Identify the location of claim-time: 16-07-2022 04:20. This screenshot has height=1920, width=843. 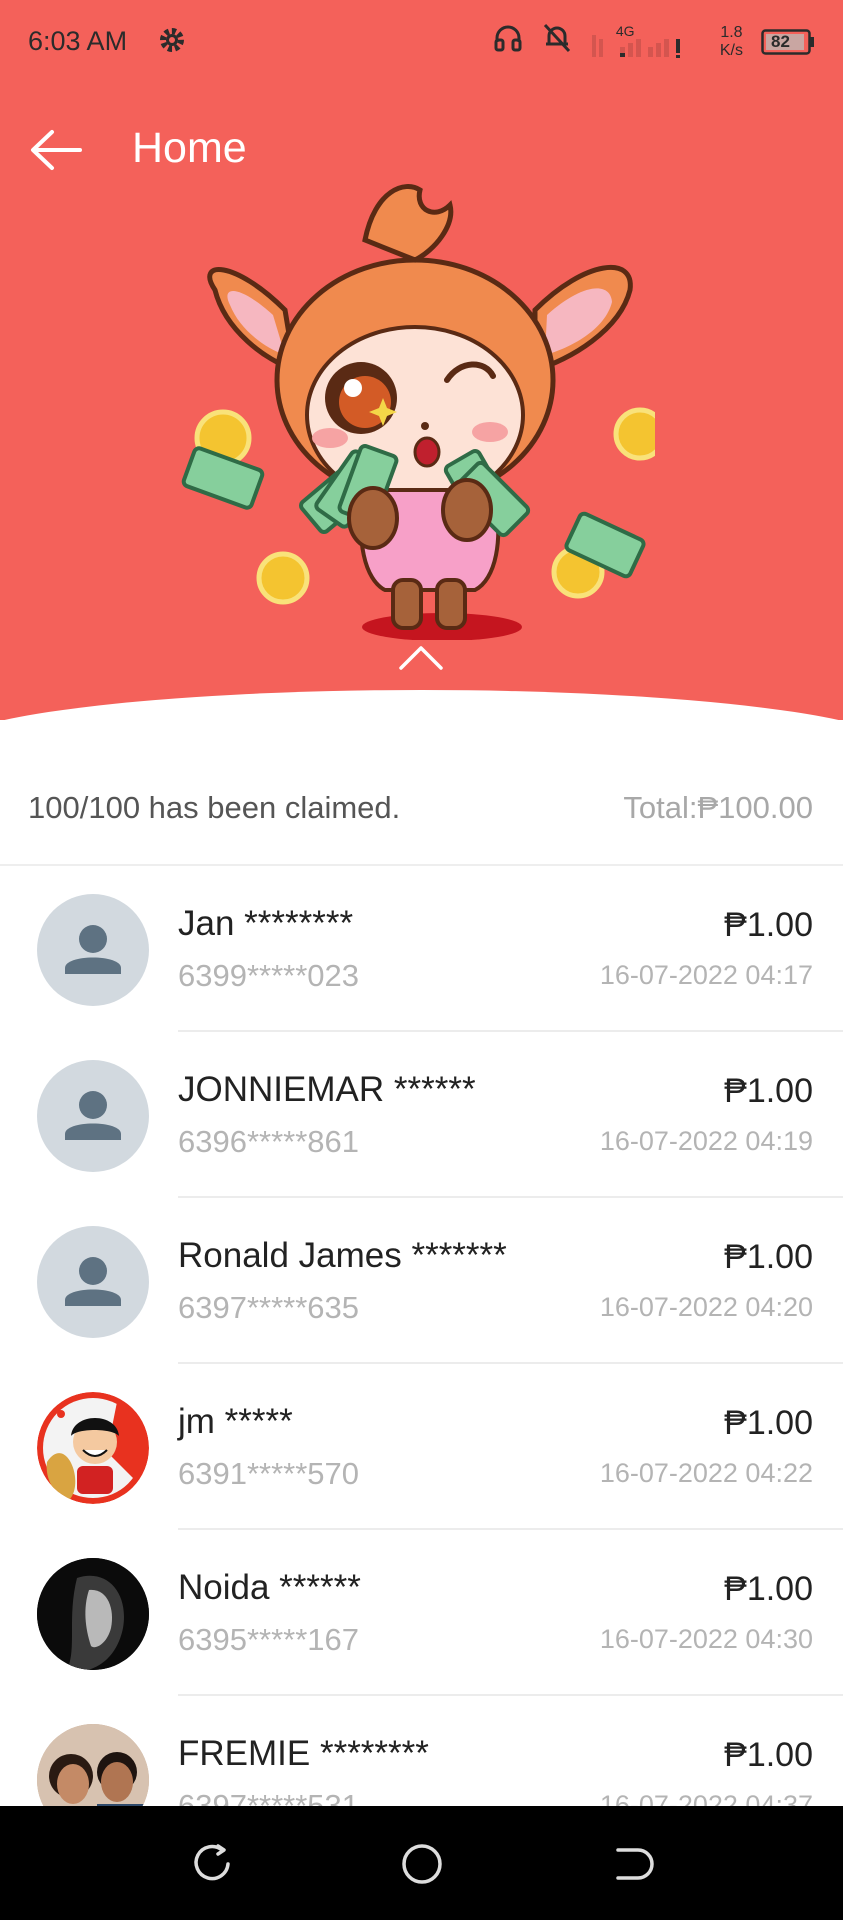
(706, 1307).